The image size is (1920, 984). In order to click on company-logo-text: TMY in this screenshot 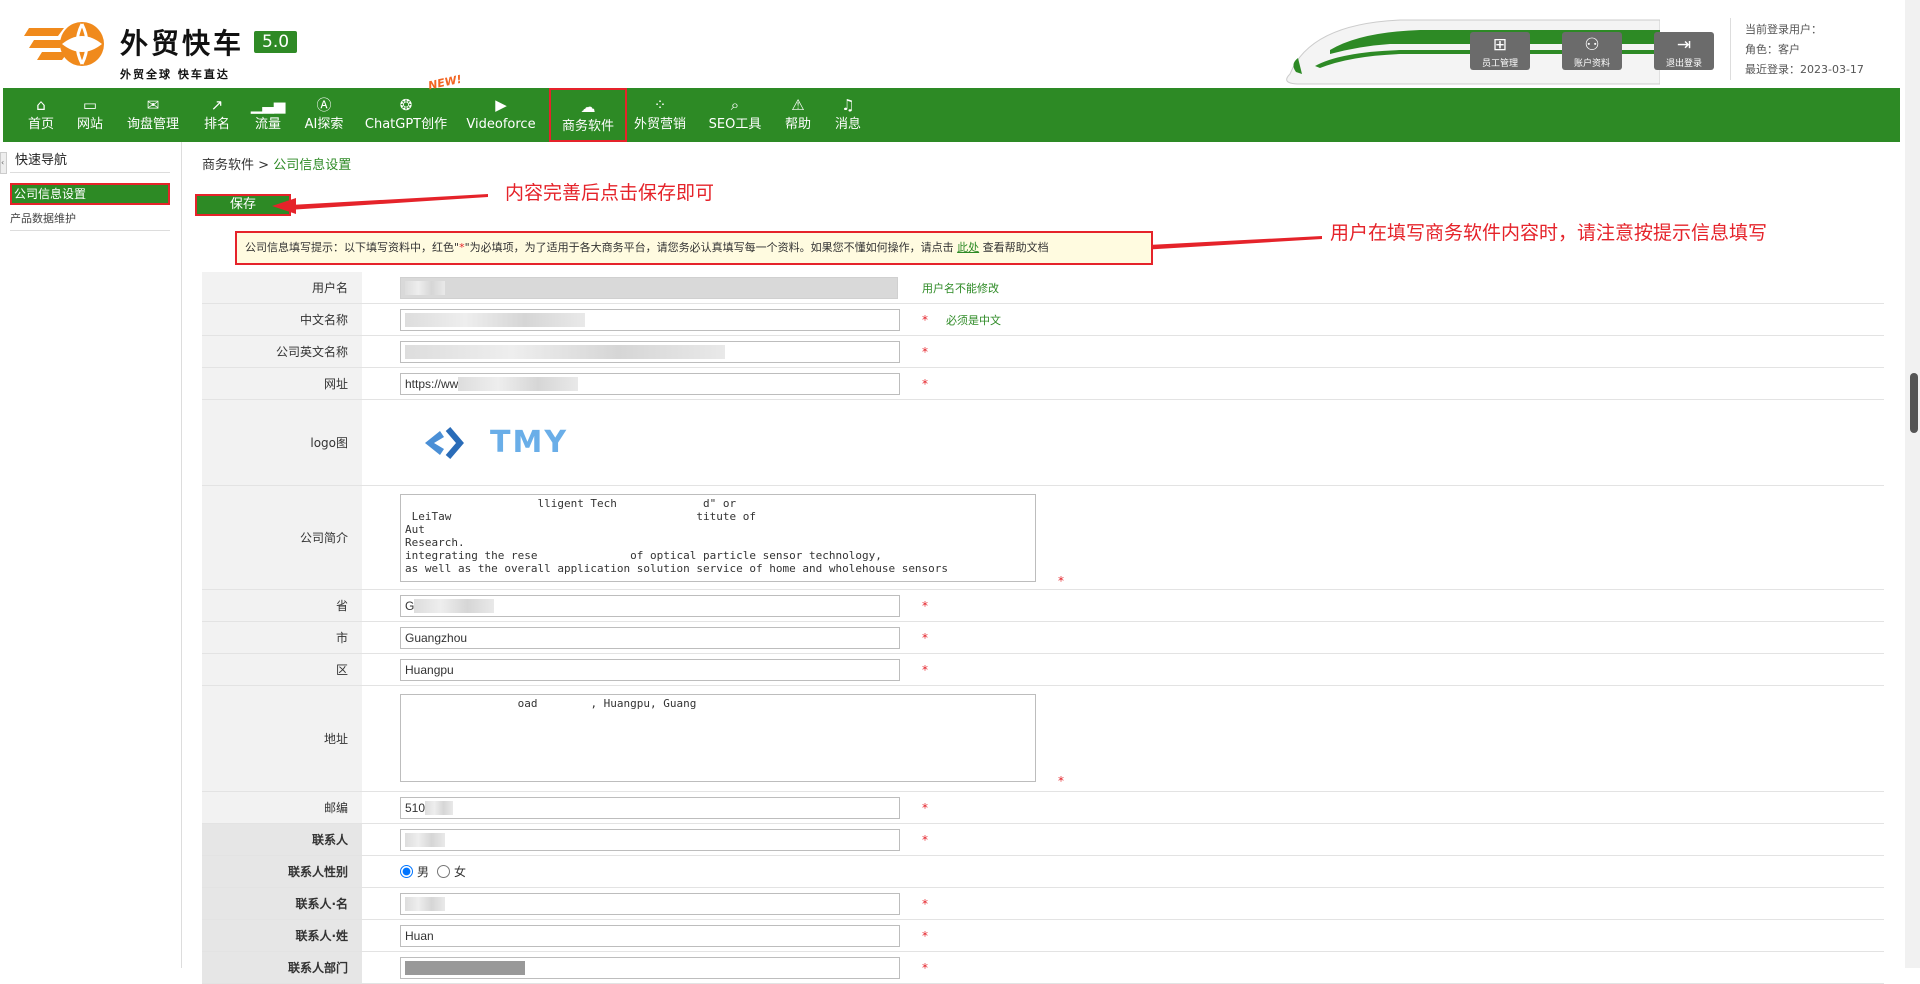, I will do `click(529, 442)`.